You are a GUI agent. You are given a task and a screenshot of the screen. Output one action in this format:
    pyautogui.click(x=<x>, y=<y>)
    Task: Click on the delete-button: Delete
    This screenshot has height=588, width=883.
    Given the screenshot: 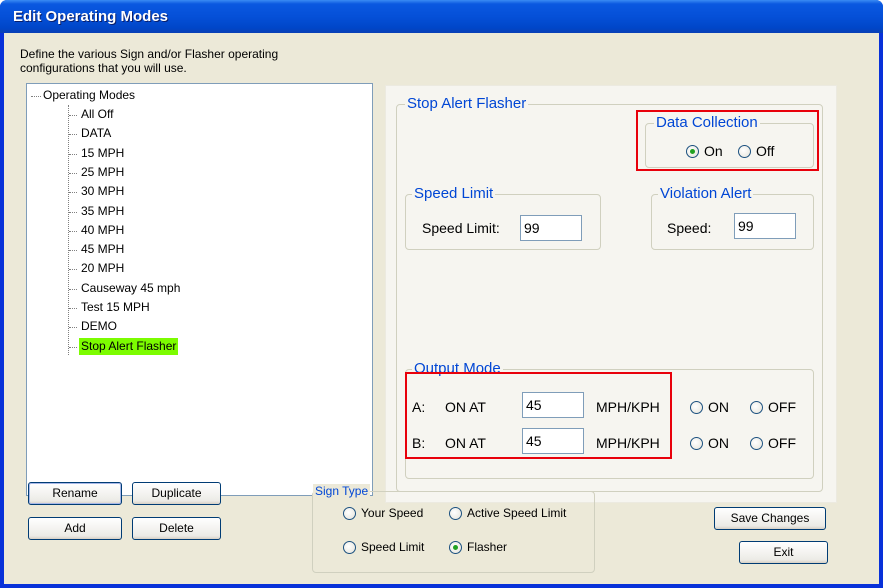 What is the action you would take?
    pyautogui.click(x=176, y=528)
    